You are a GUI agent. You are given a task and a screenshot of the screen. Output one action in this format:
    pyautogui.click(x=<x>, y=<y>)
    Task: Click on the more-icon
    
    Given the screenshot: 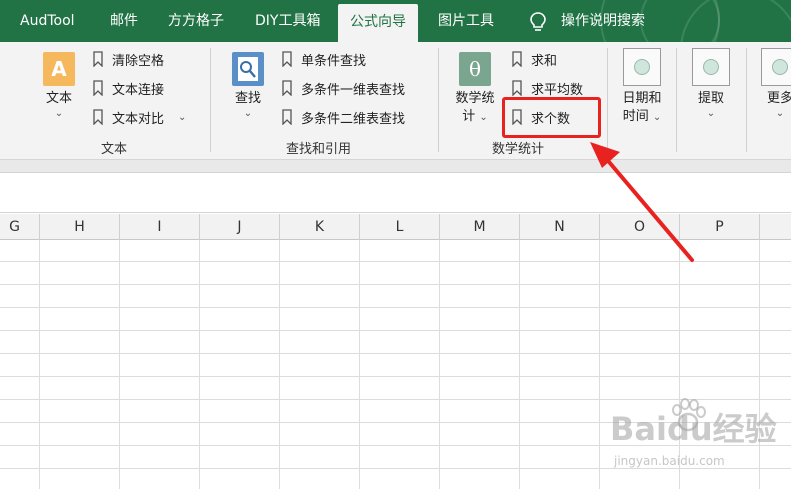 What is the action you would take?
    pyautogui.click(x=776, y=67)
    